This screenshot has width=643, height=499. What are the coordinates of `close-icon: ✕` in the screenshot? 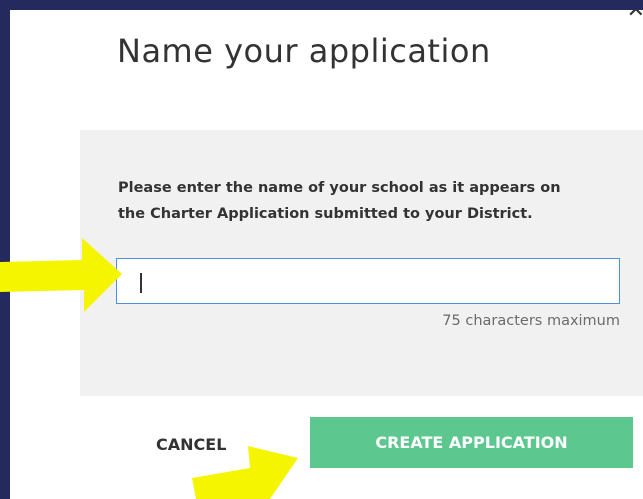 It's located at (635, 16).